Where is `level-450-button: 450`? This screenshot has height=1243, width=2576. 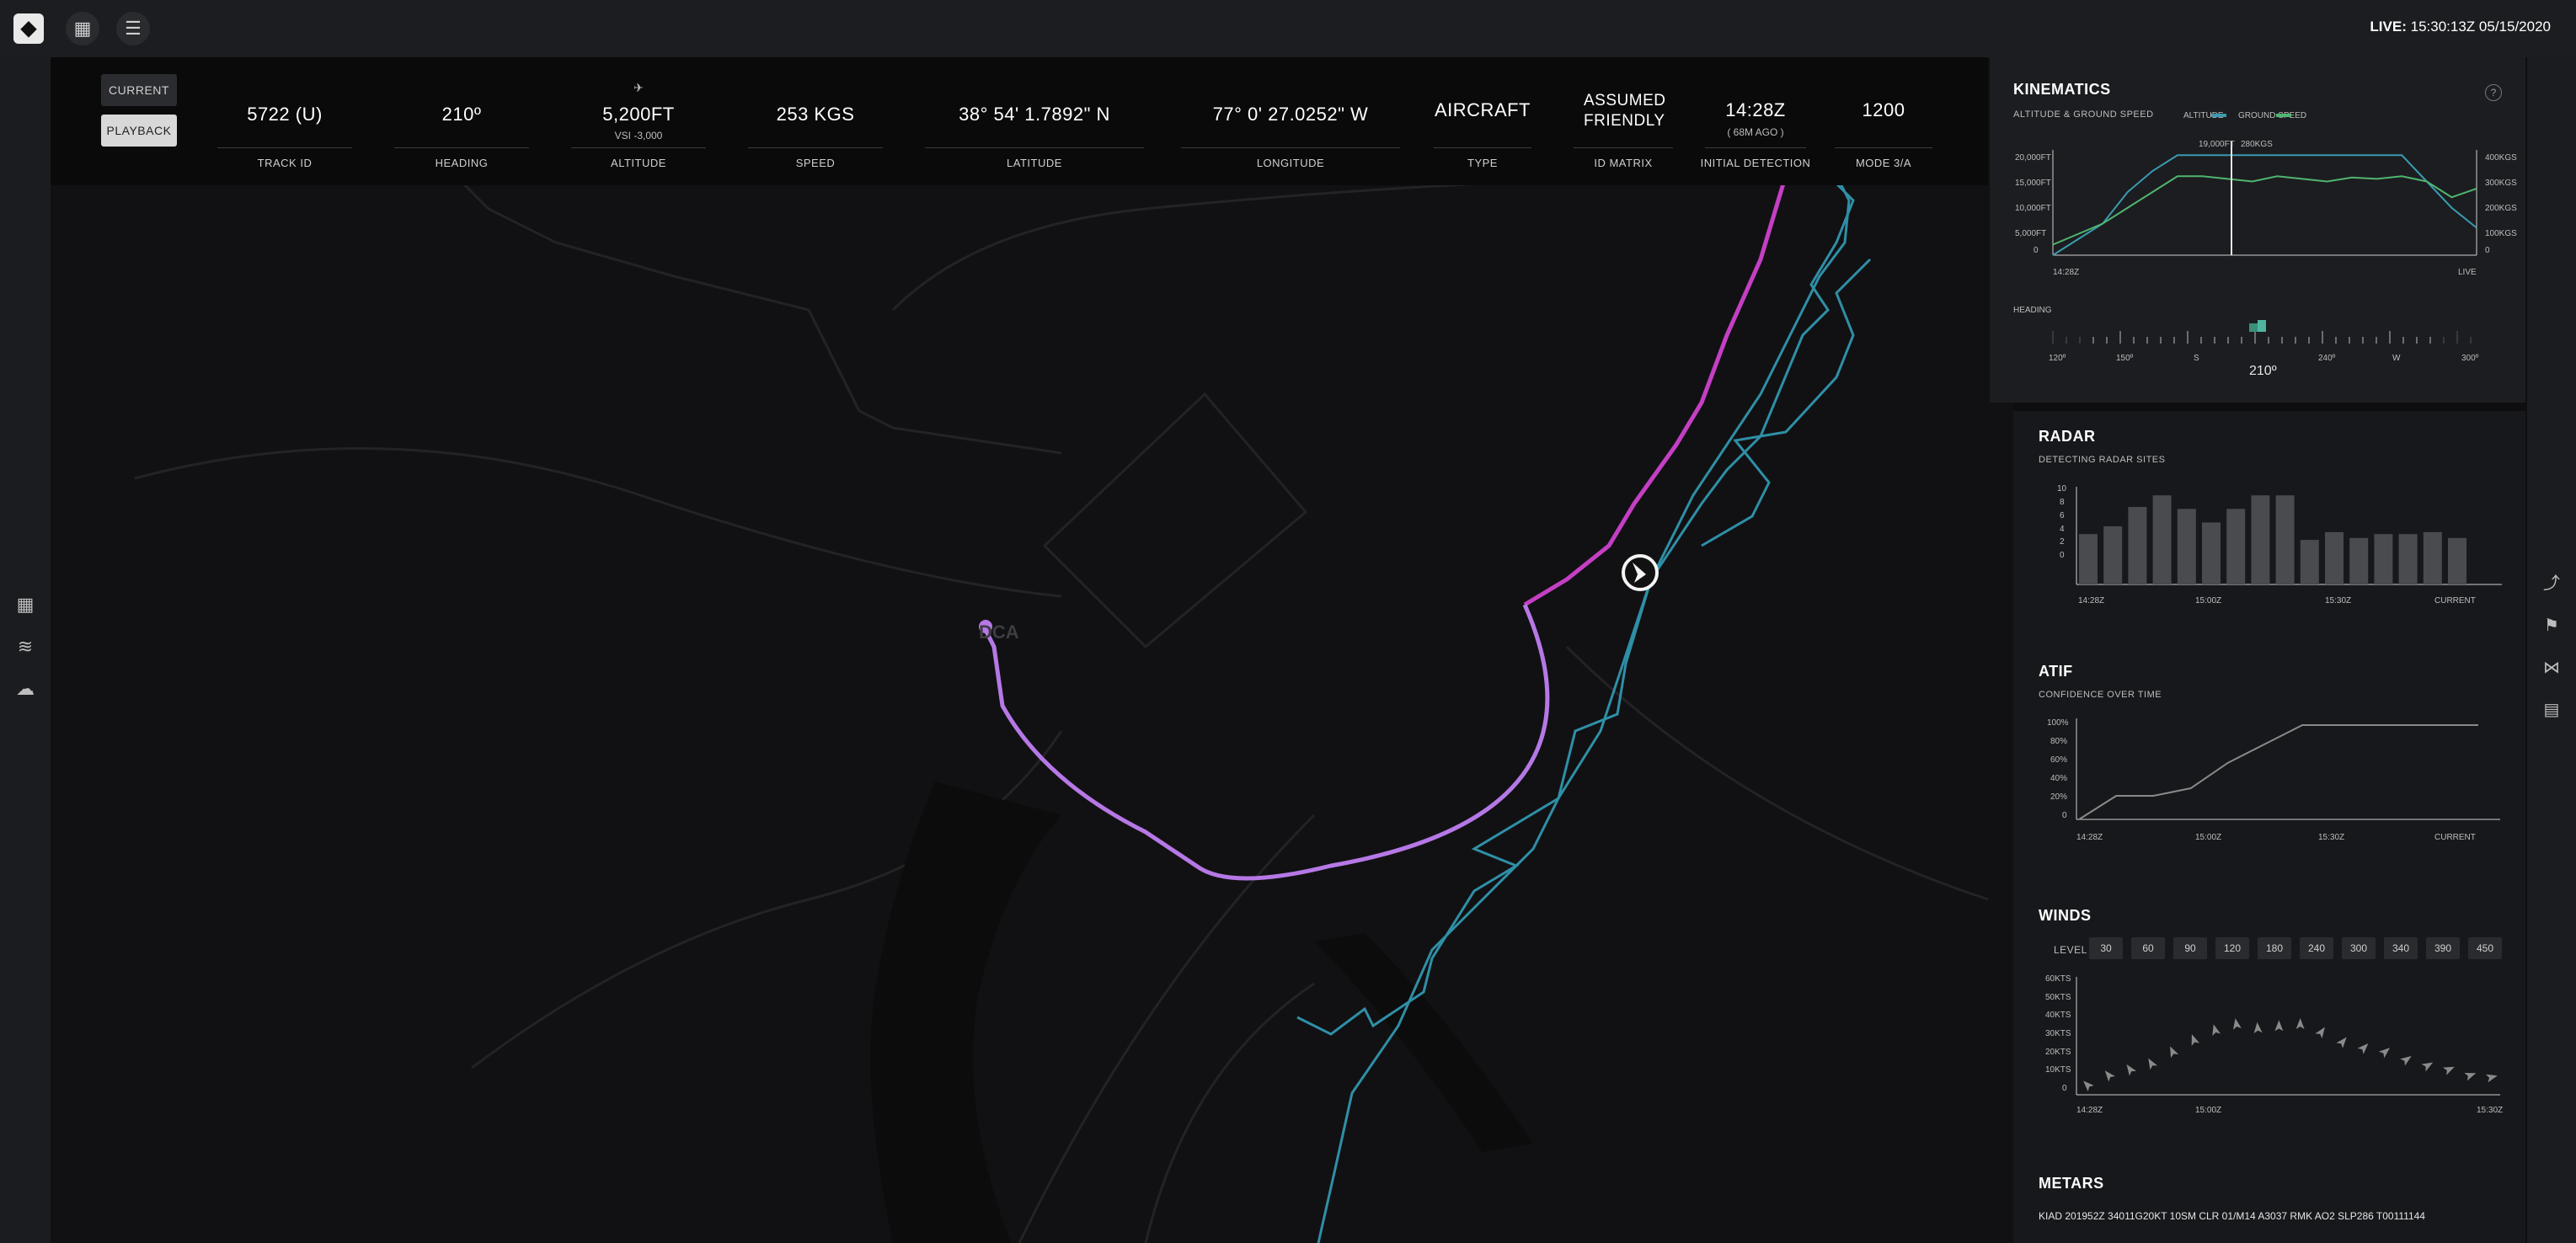
level-450-button: 450 is located at coordinates (2485, 948).